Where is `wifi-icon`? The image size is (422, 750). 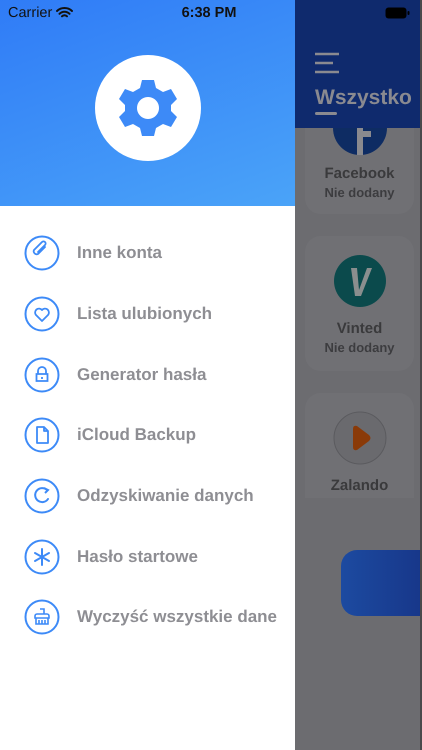 wifi-icon is located at coordinates (65, 13).